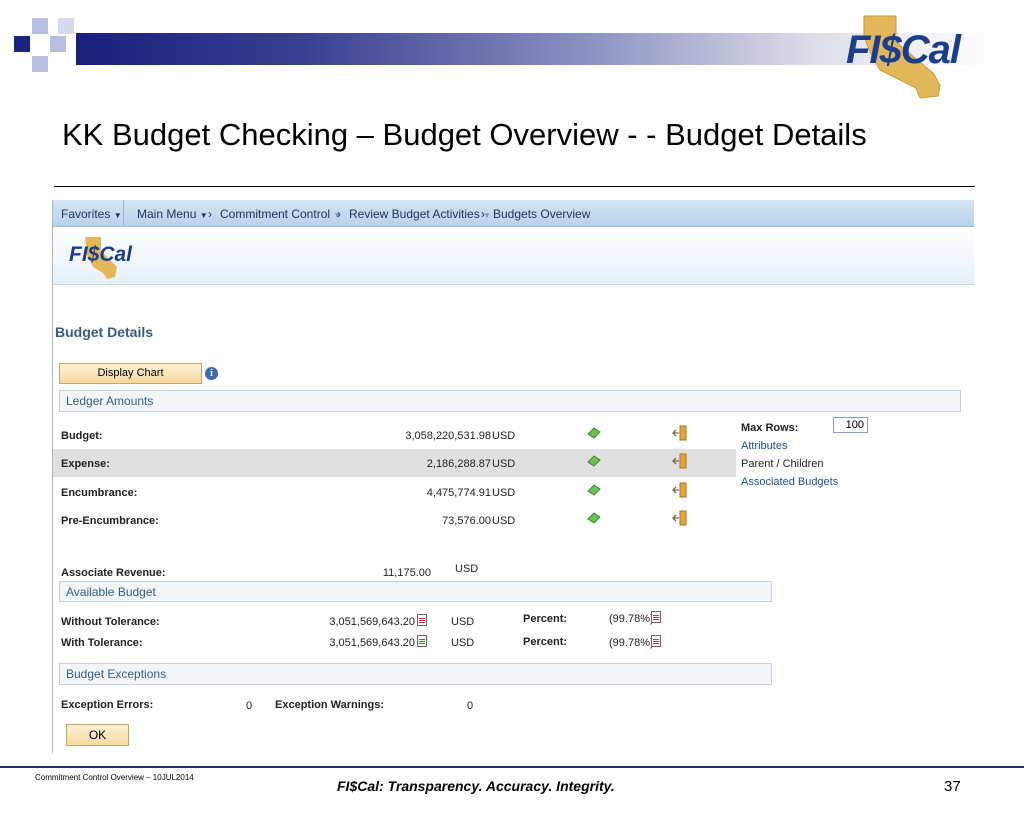  I want to click on fiscal-logo: FI$Cal, so click(913, 58).